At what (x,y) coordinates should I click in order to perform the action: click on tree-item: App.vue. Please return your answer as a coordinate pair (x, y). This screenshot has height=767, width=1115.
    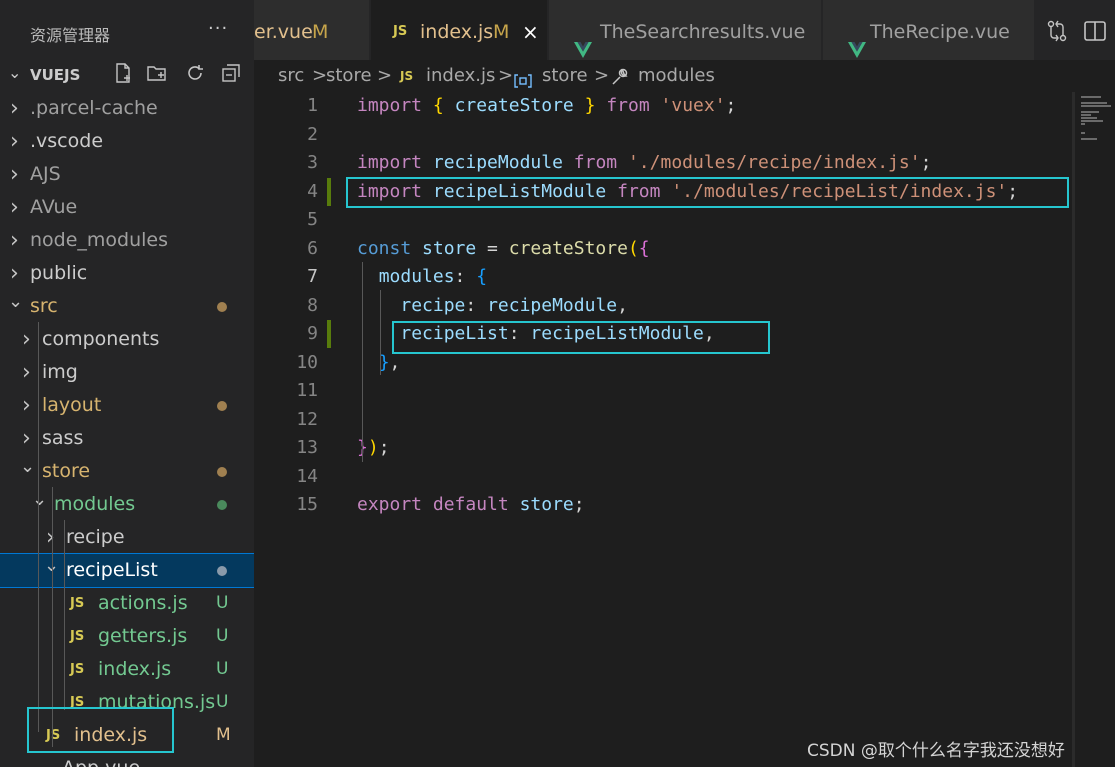
    Looking at the image, I should click on (127, 759).